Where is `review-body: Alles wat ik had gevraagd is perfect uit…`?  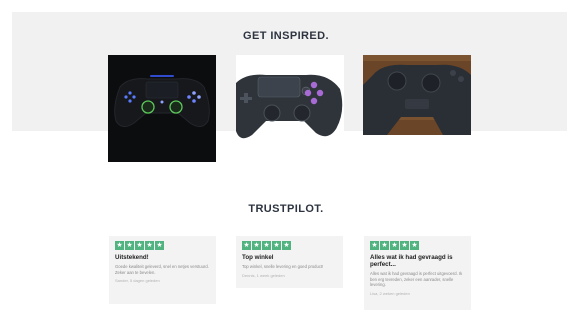
review-body: Alles wat ik had gevraagd is perfect uit… is located at coordinates (416, 279).